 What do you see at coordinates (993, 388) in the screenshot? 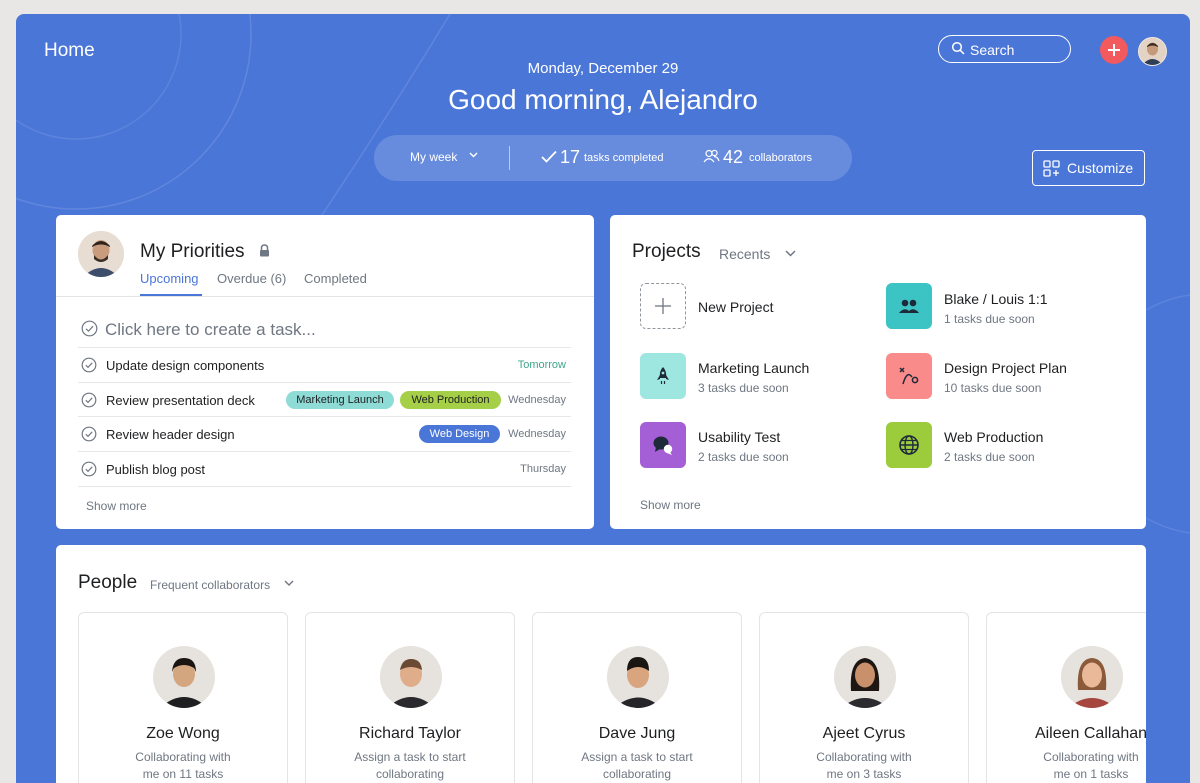
I see `project-due: 10 tasks due soon` at bounding box center [993, 388].